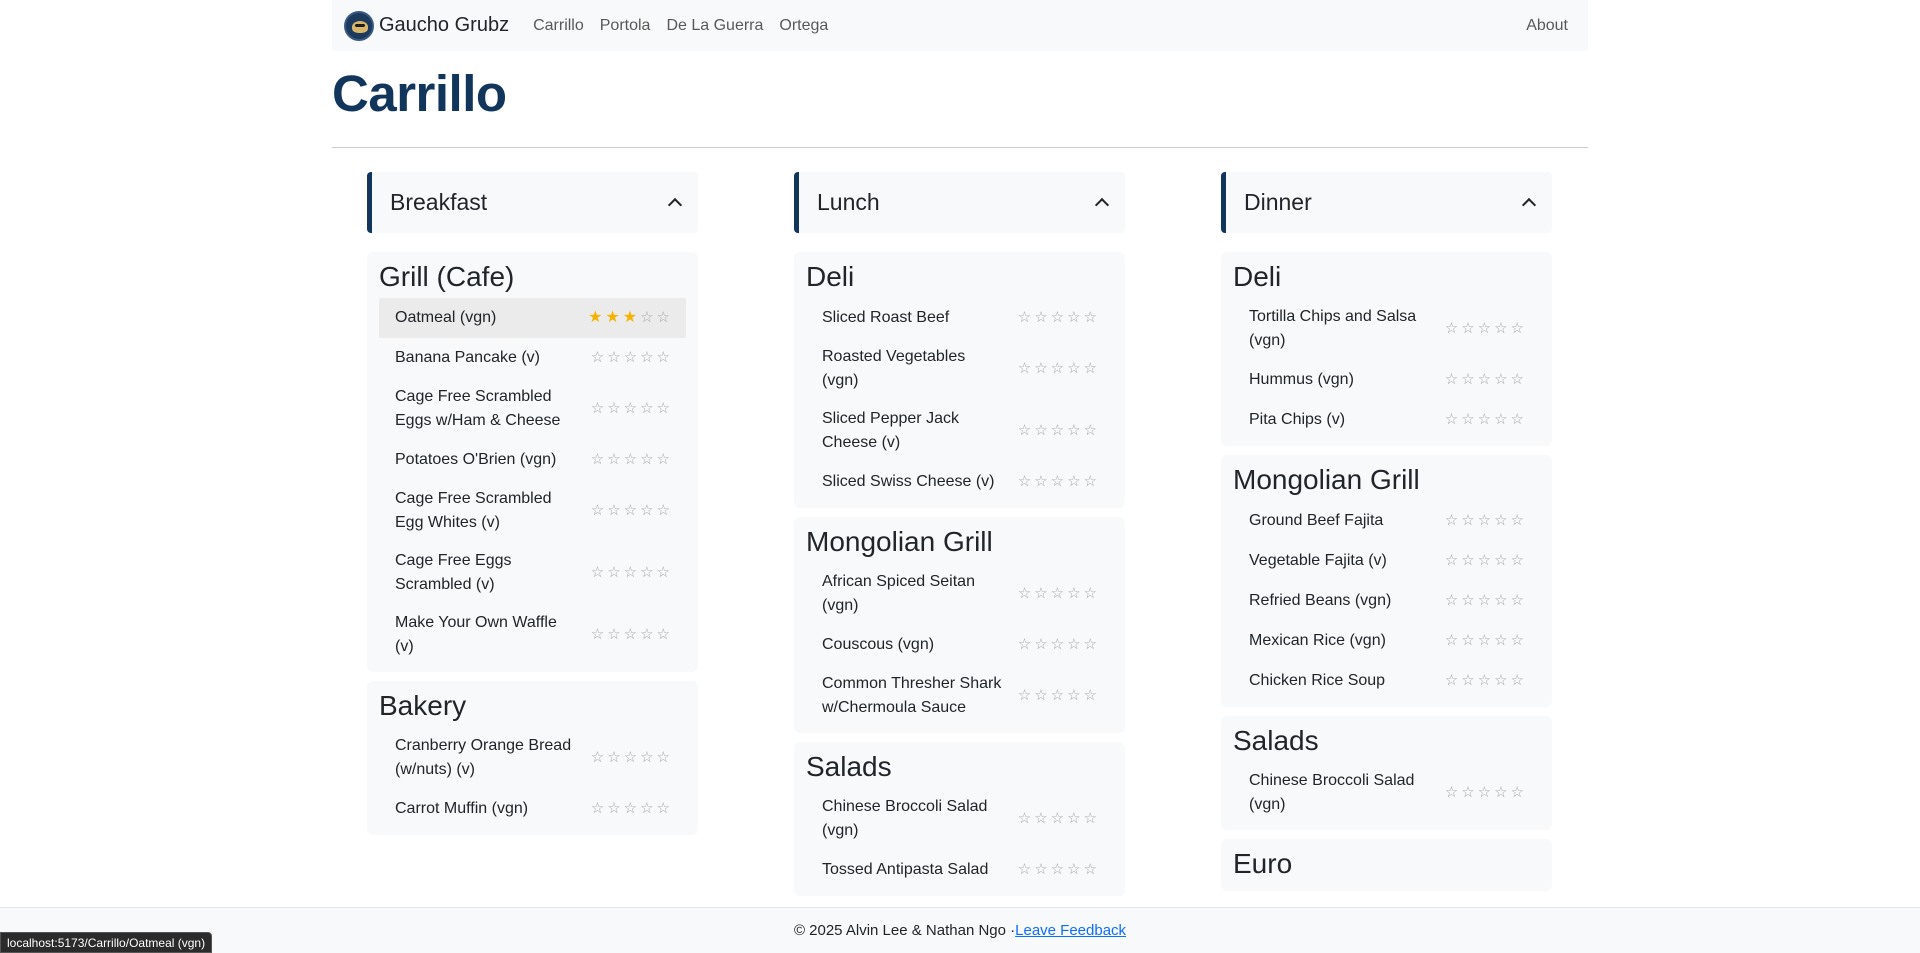 The width and height of the screenshot is (1920, 953). Describe the element at coordinates (532, 358) in the screenshot. I see `menu-item: Banana Pancake (v) ☆ ☆ ☆ ☆ ☆` at that location.